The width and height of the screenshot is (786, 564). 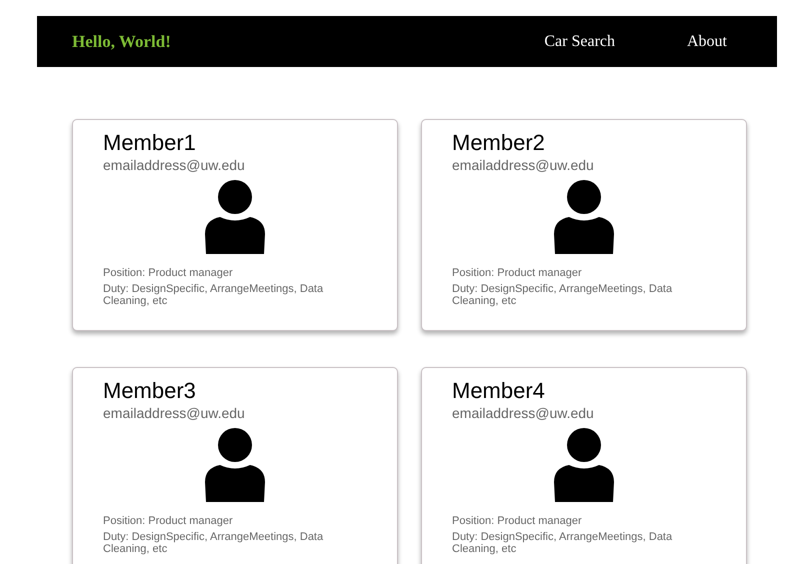 What do you see at coordinates (121, 41) in the screenshot?
I see `brand-link: Hello, World!` at bounding box center [121, 41].